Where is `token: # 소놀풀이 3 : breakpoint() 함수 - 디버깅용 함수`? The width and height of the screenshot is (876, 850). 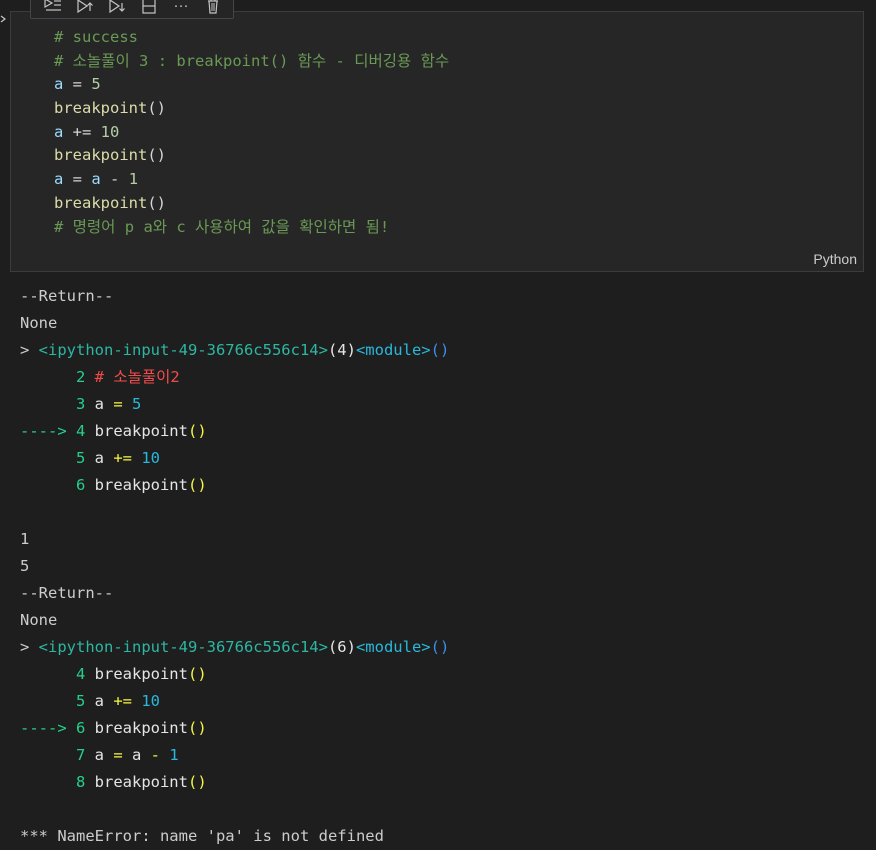
token: # 소놀풀이 3 : breakpoint() 함수 - 디버깅용 함수 is located at coordinates (252, 60).